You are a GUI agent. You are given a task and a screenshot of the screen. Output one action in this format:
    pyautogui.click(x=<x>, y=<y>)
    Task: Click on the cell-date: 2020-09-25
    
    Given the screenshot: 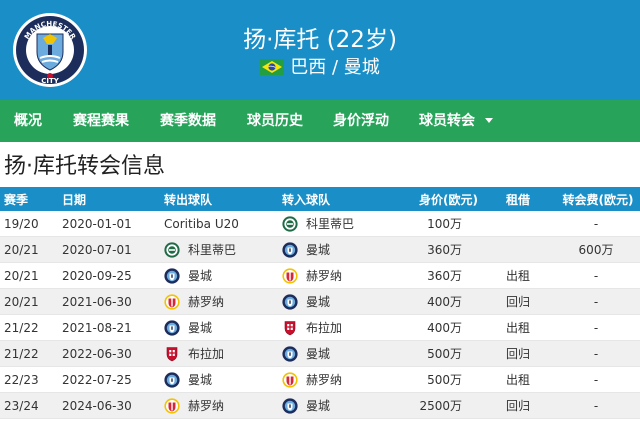 What is the action you would take?
    pyautogui.click(x=97, y=275)
    